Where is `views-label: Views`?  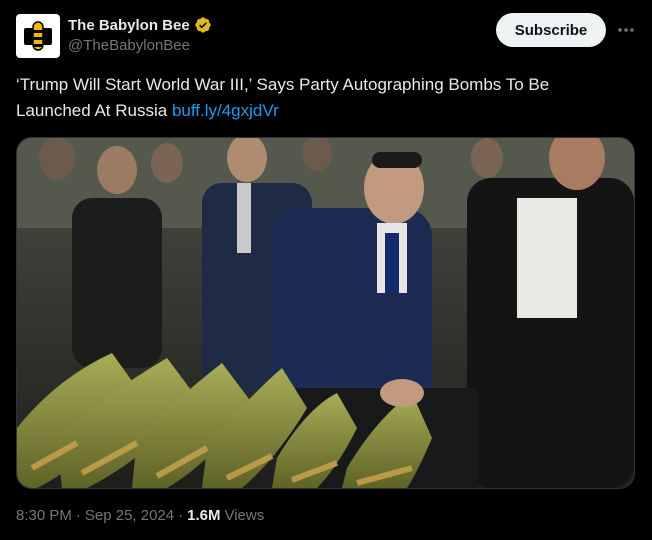 views-label: Views is located at coordinates (244, 515).